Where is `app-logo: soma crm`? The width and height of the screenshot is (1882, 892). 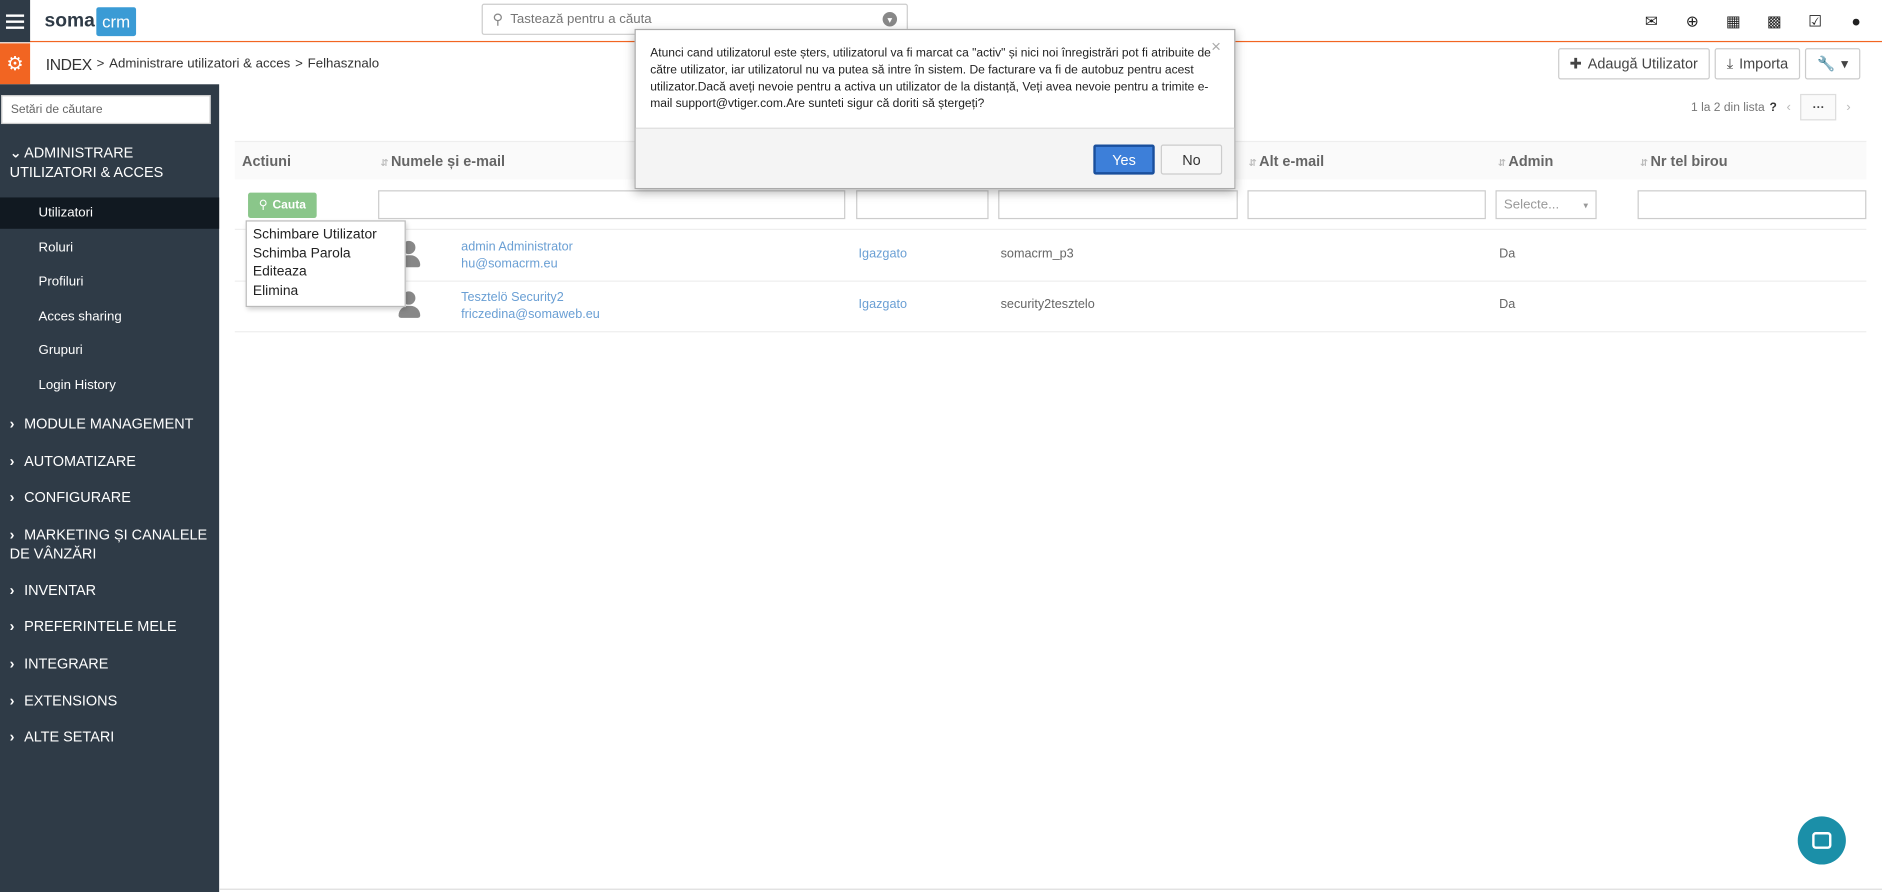
app-logo: soma crm is located at coordinates (91, 20).